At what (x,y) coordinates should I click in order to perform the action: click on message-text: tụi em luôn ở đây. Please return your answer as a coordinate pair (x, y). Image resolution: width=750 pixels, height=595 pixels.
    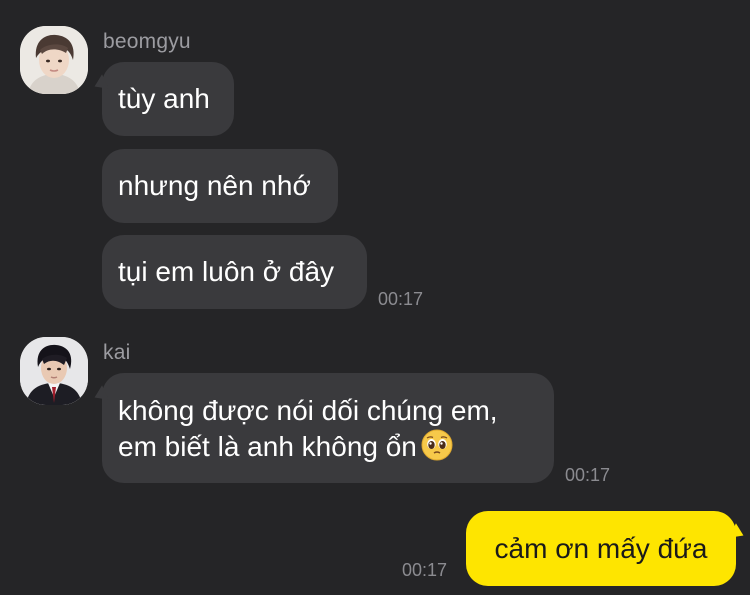
    Looking at the image, I should click on (226, 271).